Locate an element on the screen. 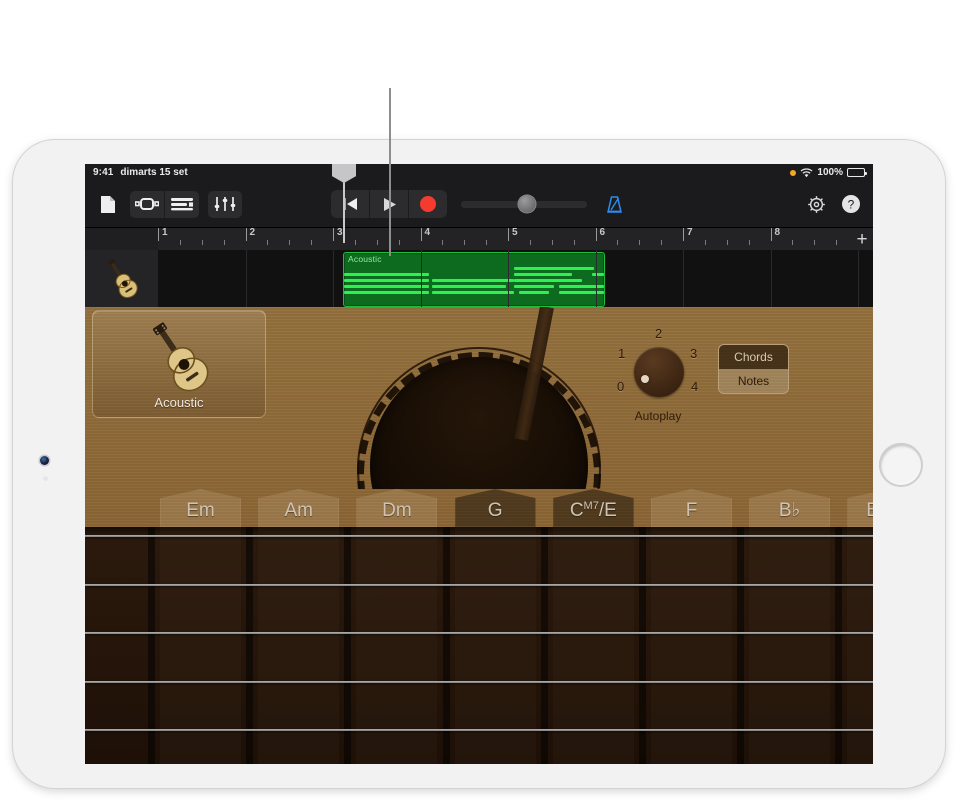 This screenshot has width=958, height=803. instrument-name-label: Acoustic is located at coordinates (179, 402).